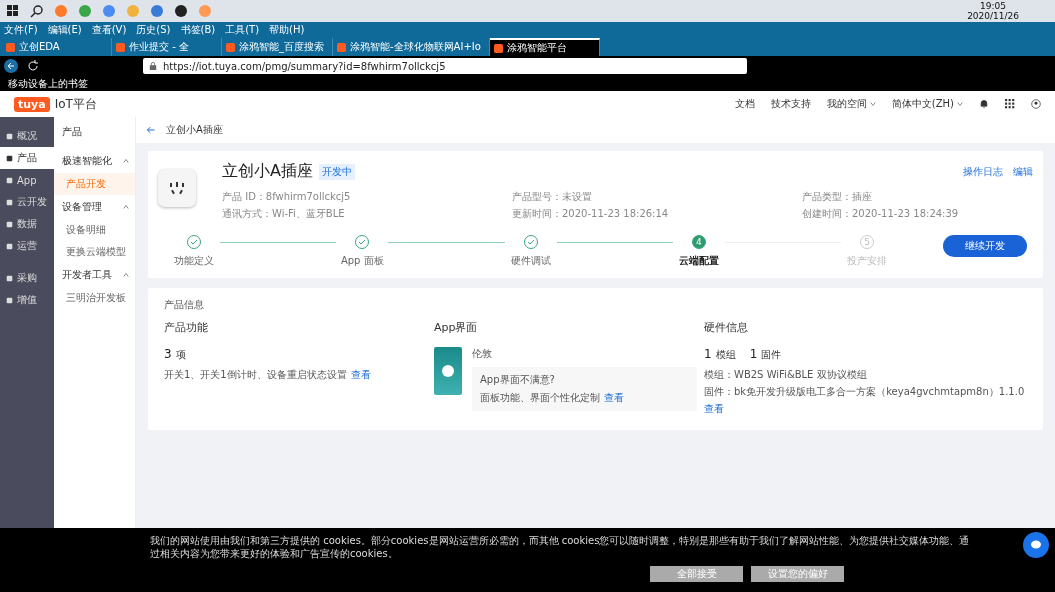 This screenshot has height=592, width=1055. Describe the element at coordinates (864, 392) in the screenshot. I see `hardware-text: 固件：bk免开发升级版电工多合一方案（keya4gvchmtapm8n）1.1.0` at that location.